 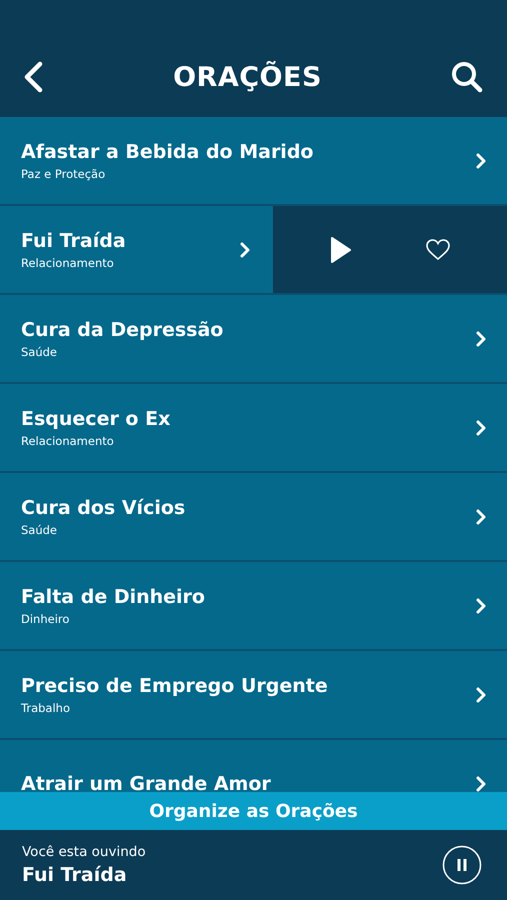 I want to click on back-icon, so click(x=33, y=77).